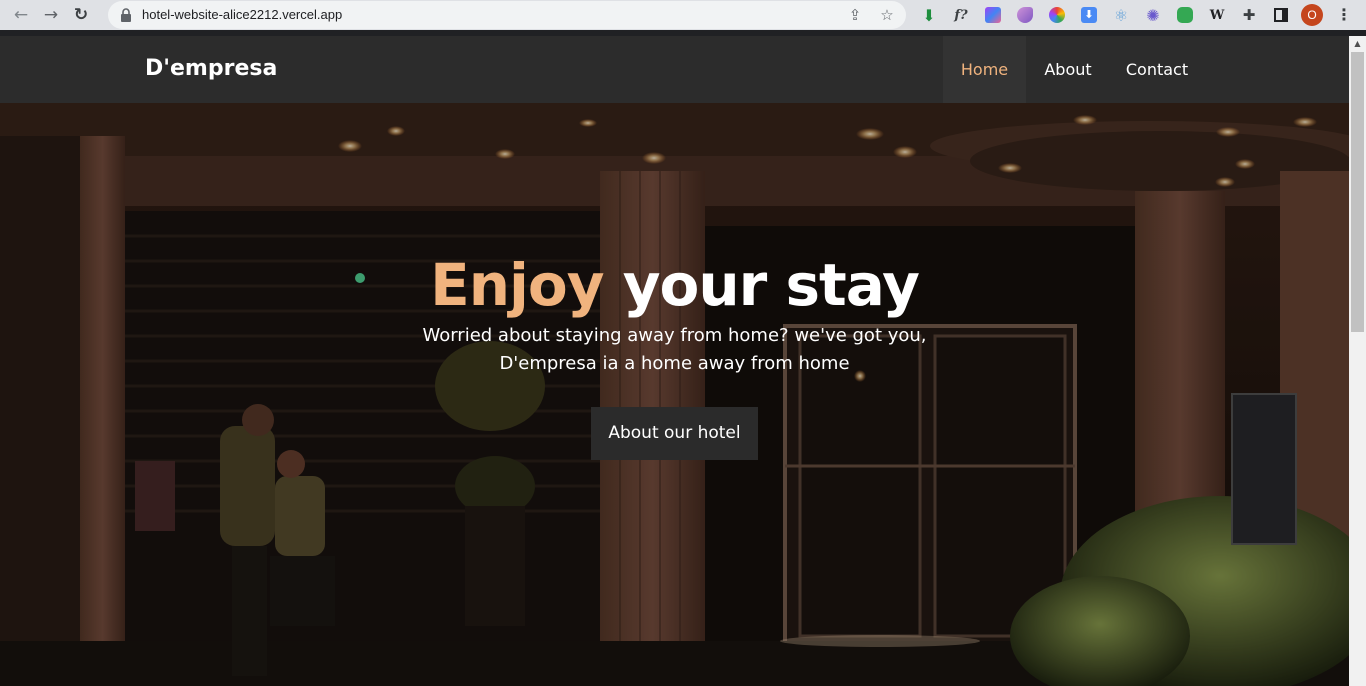 Image resolution: width=1366 pixels, height=686 pixels. What do you see at coordinates (1057, 15) in the screenshot?
I see `color-wheel-extension-icon` at bounding box center [1057, 15].